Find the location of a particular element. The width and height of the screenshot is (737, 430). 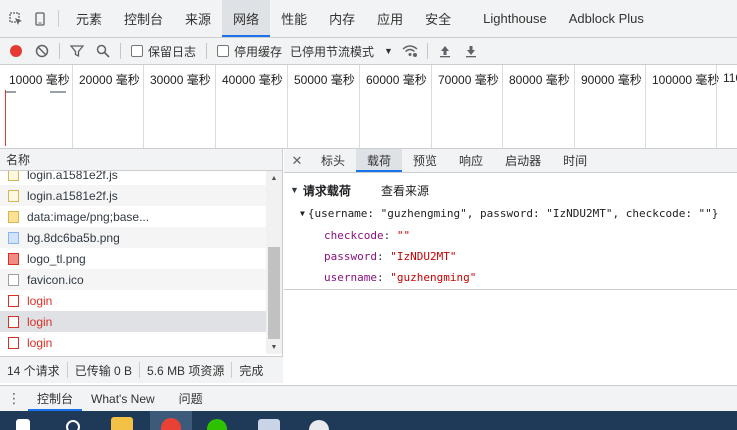

timeline-tick: 50000 毫秒 is located at coordinates (321, 106).